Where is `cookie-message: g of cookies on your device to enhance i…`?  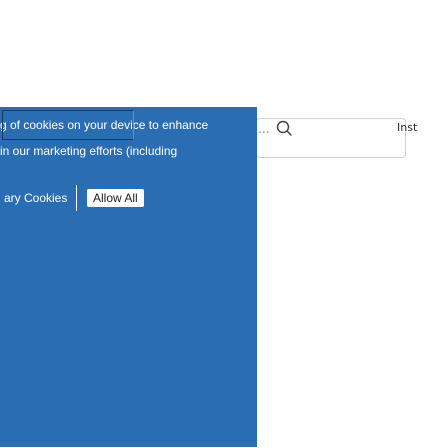 cookie-message: g of cookies on your device to enhance i… is located at coordinates (128, 138).